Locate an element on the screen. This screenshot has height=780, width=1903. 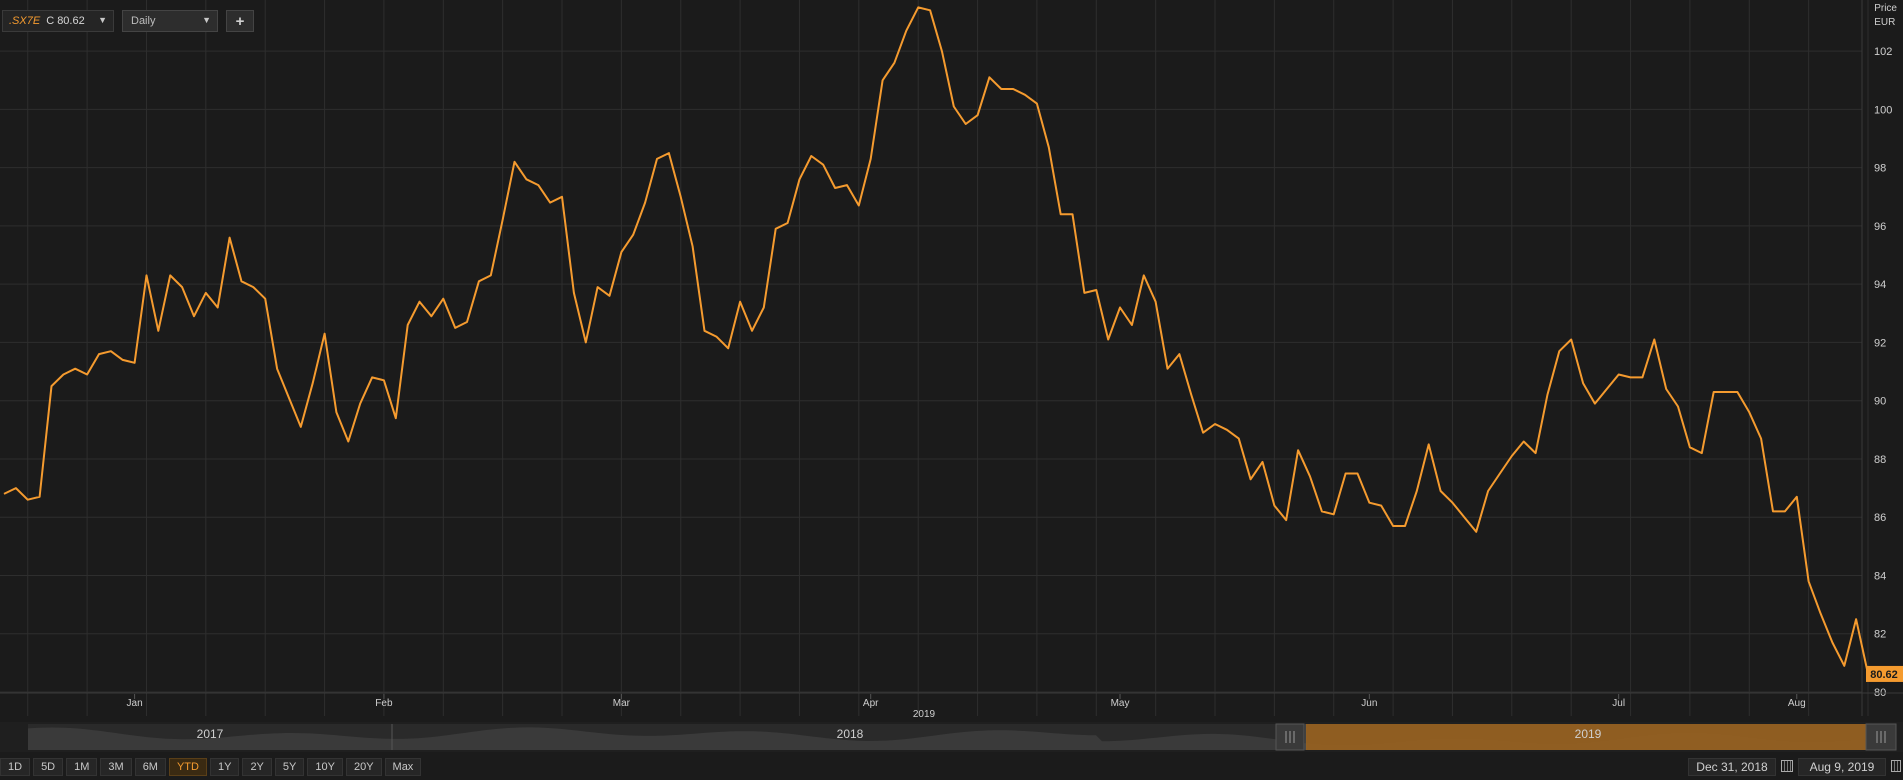
range-button-10y: 10Y is located at coordinates (325, 767).